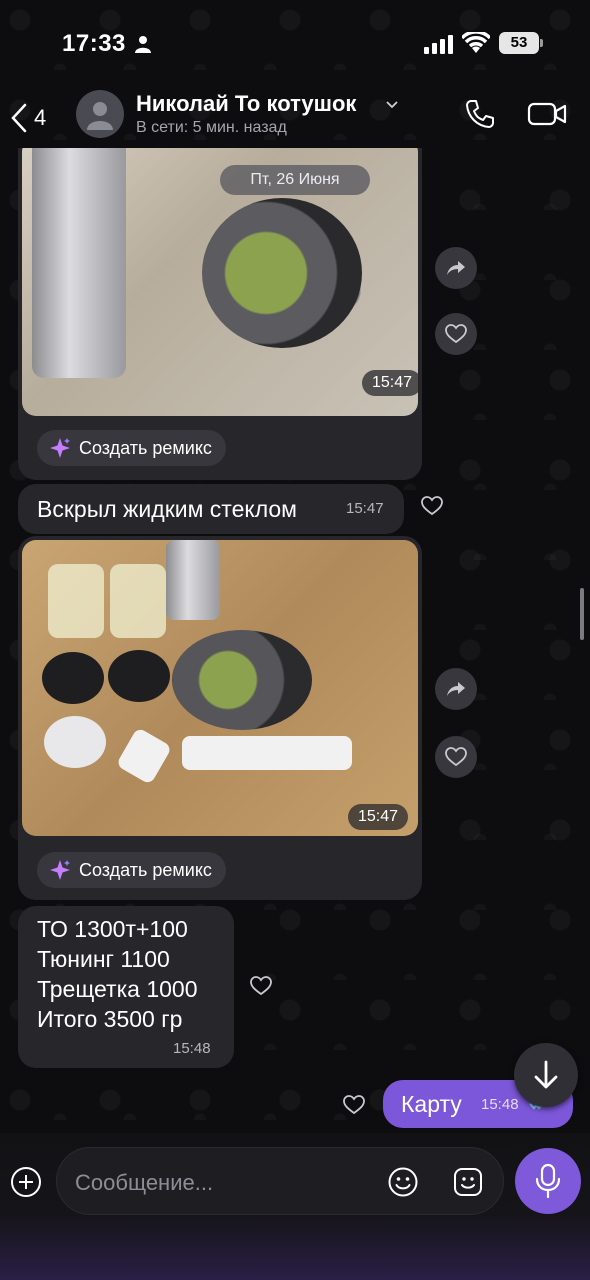 This screenshot has height=1280, width=590. Describe the element at coordinates (521, 43) in the screenshot. I see `battery-indicator: 53` at that location.